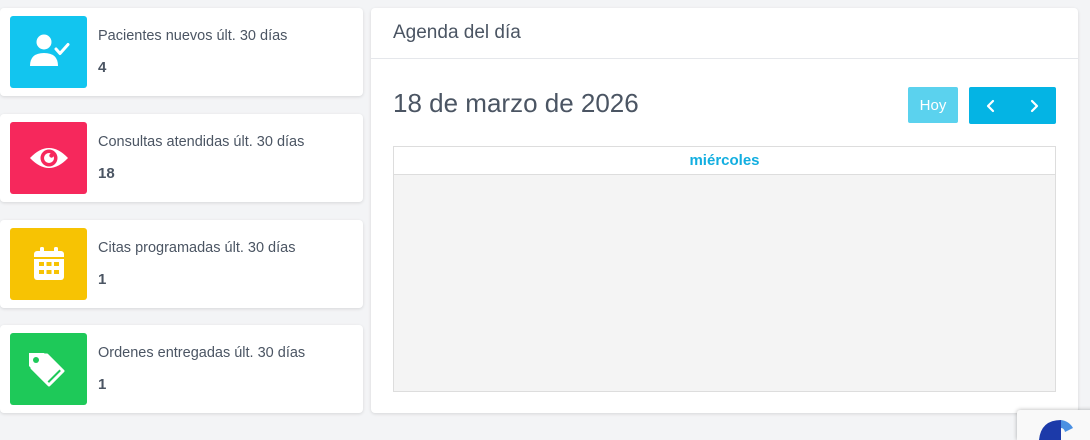 The width and height of the screenshot is (1090, 440). Describe the element at coordinates (516, 103) in the screenshot. I see `current-date-title: 18 de marzo de 2026` at that location.